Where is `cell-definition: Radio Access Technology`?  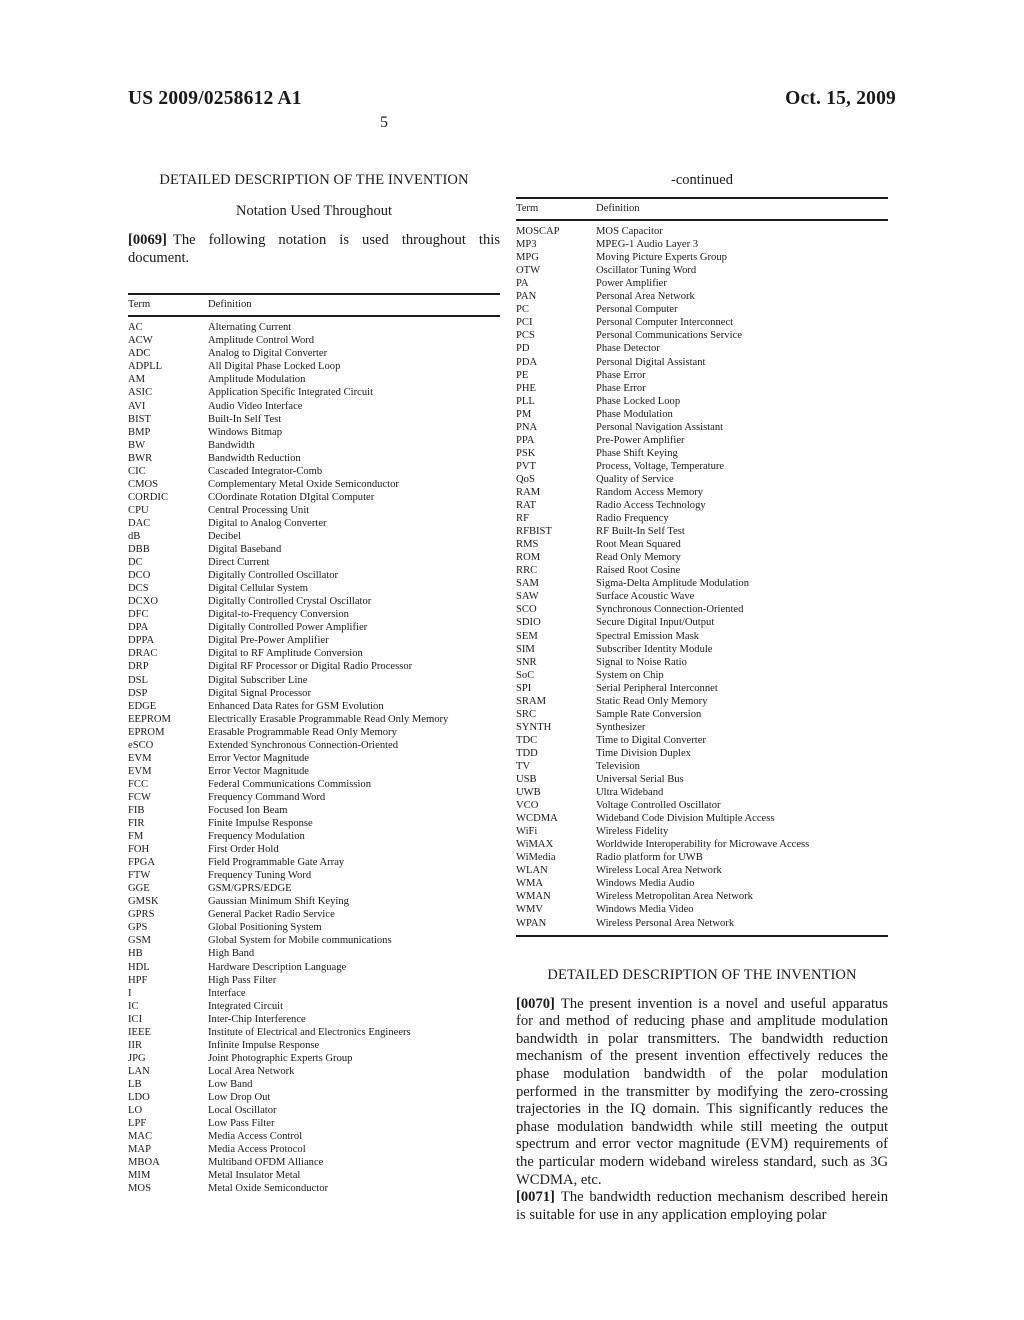
cell-definition: Radio Access Technology is located at coordinates (651, 506).